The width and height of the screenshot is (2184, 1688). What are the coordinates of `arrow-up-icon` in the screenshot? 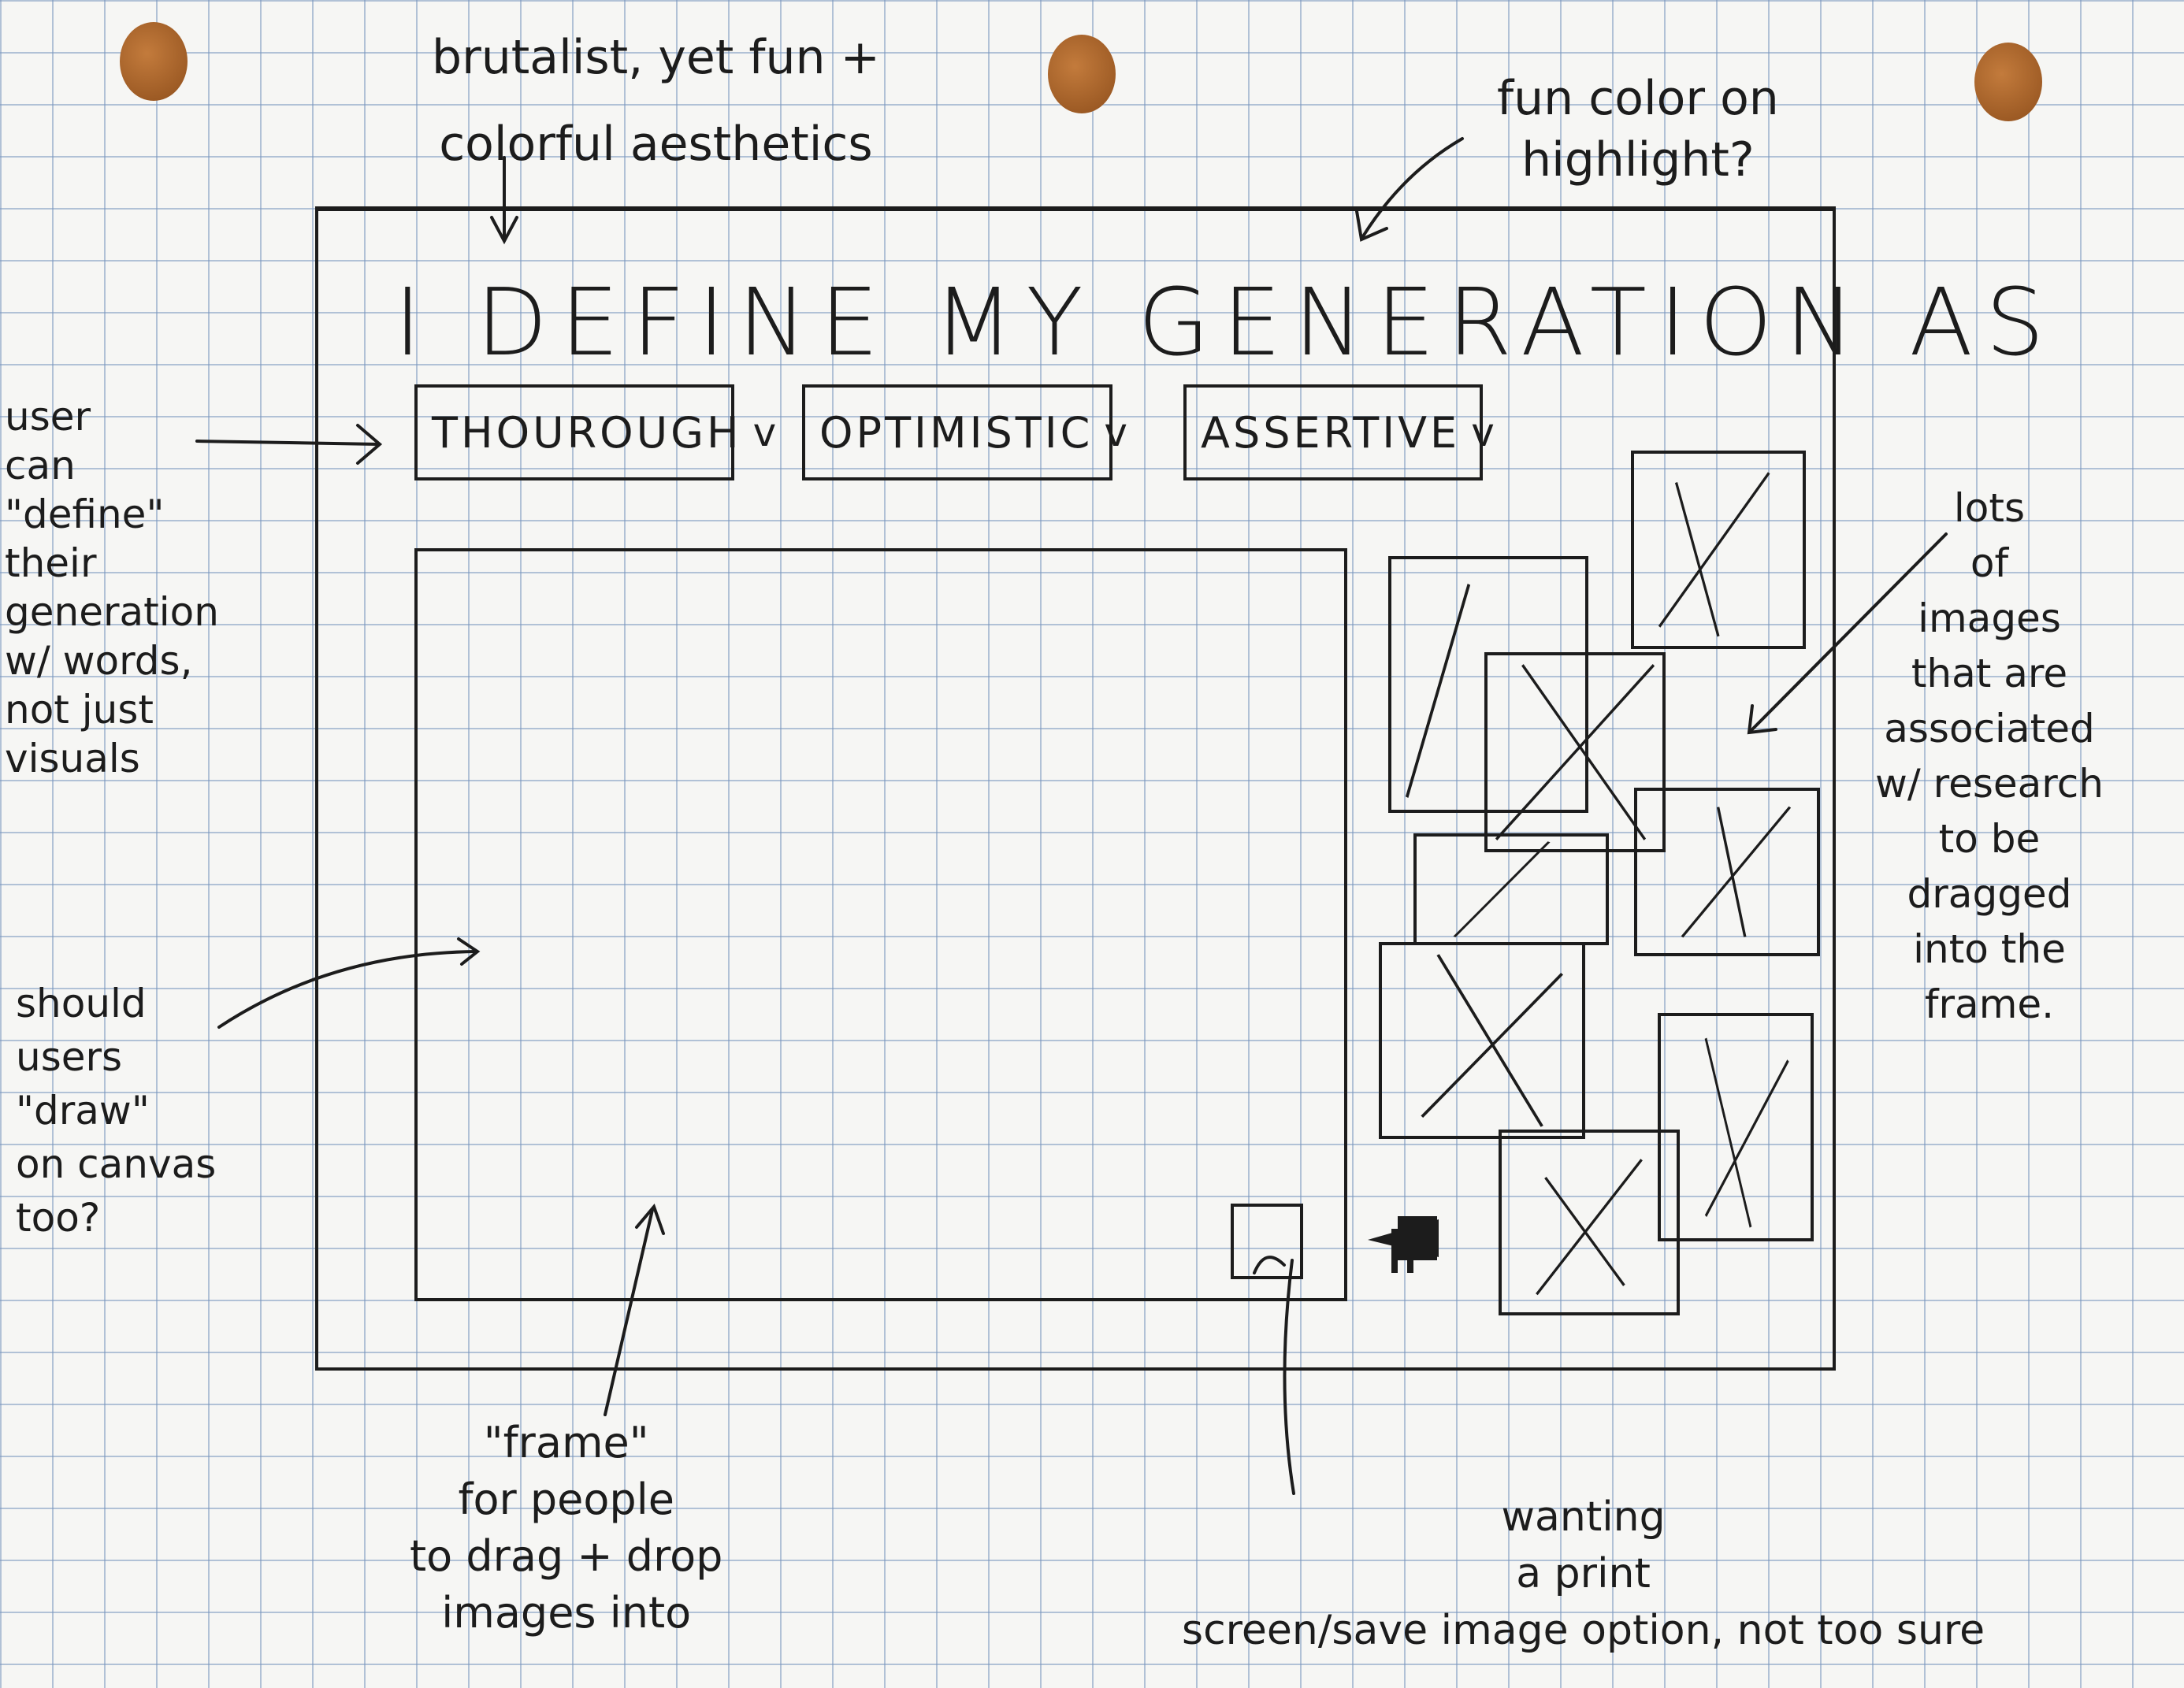 It's located at (629, 1312).